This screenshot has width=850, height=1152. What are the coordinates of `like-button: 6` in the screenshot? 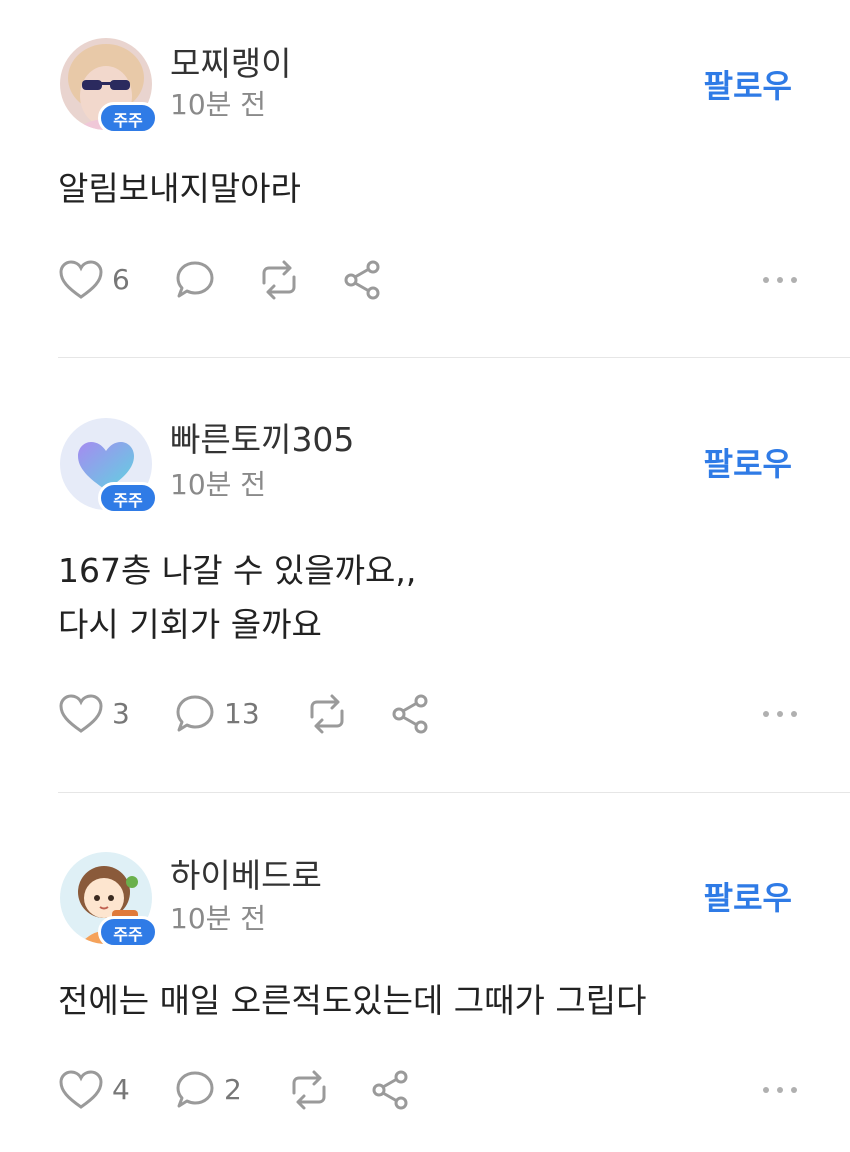 It's located at (94, 280).